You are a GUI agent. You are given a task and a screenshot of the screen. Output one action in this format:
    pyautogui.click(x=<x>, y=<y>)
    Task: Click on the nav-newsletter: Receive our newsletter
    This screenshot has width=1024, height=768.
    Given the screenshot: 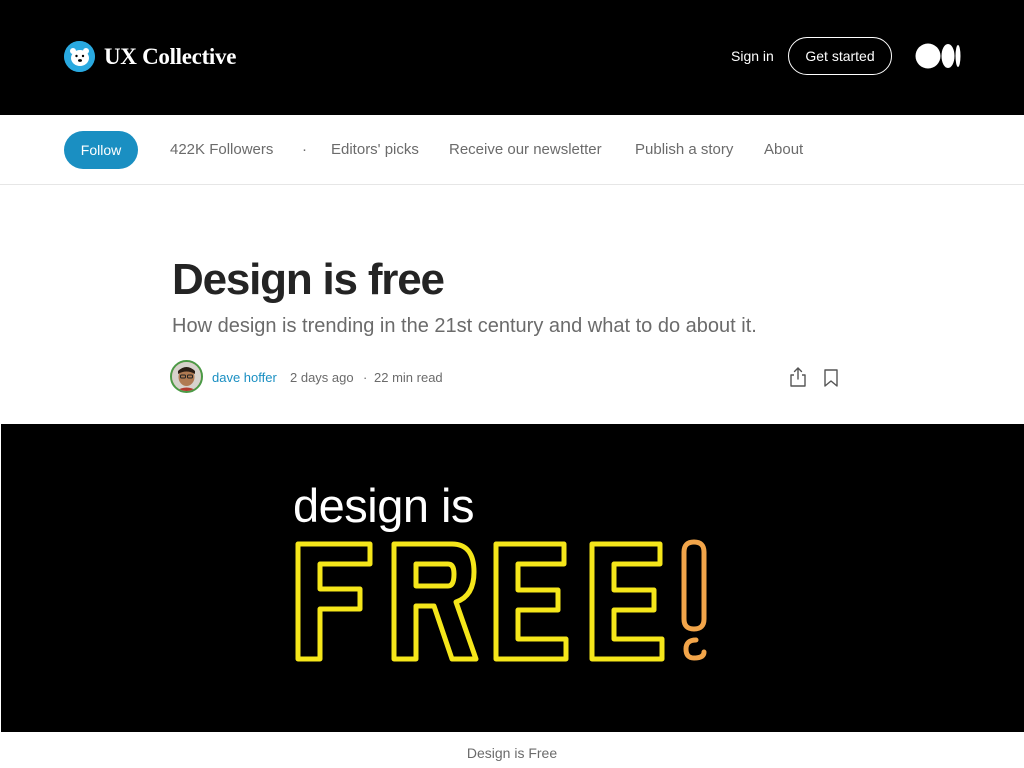 What is the action you would take?
    pyautogui.click(x=525, y=149)
    